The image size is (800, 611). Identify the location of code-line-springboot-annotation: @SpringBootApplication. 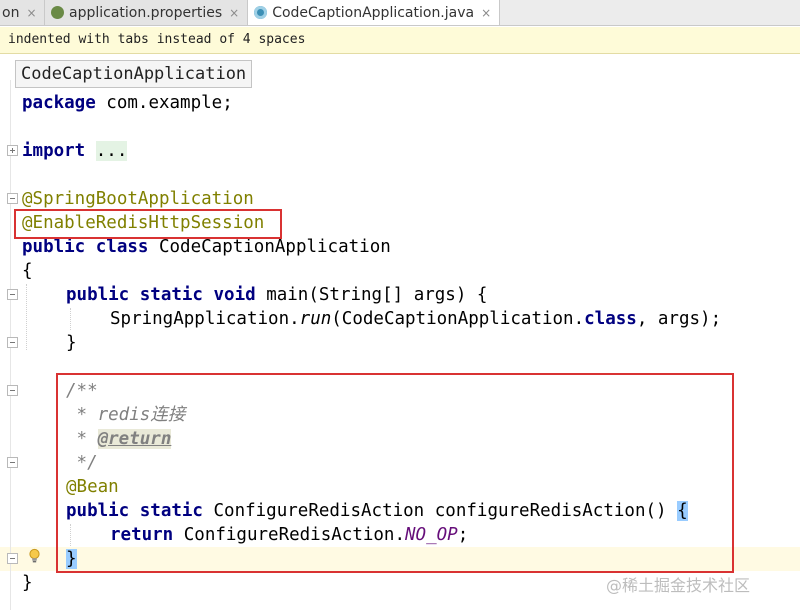
(138, 199).